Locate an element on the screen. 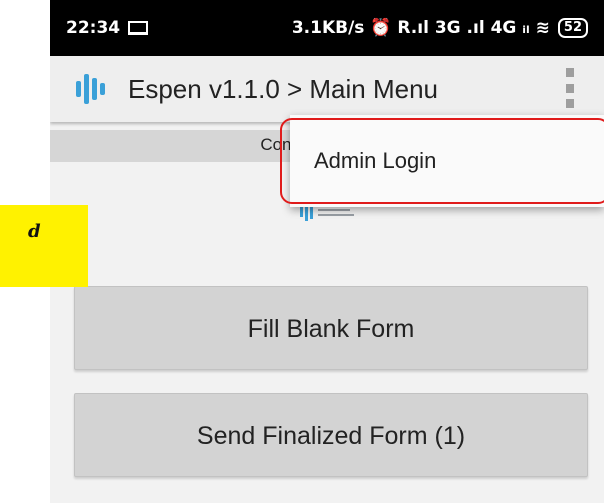 The image size is (604, 503). app-bar: Espen v1.1.0 > Main Menu is located at coordinates (327, 89).